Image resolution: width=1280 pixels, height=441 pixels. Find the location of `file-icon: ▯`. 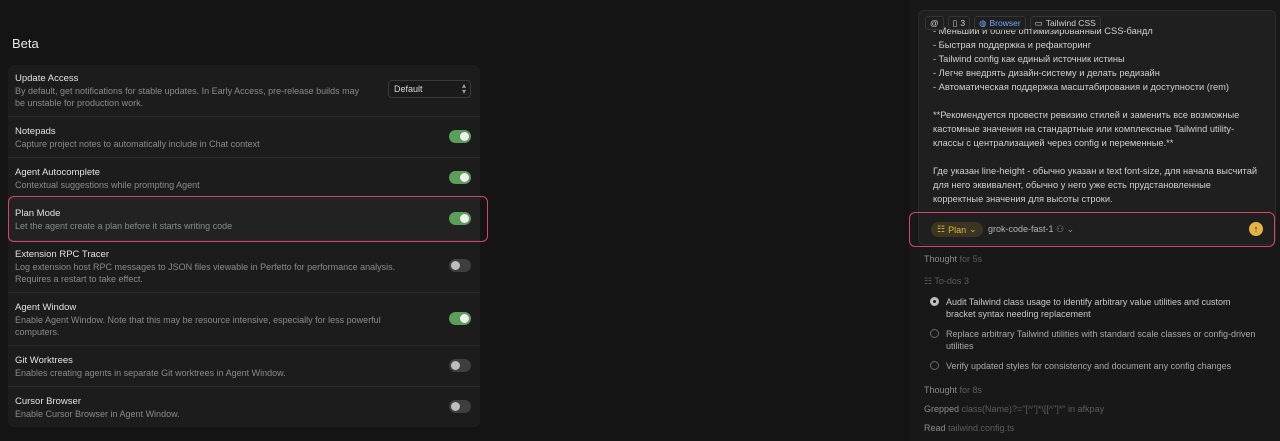

file-icon: ▯ is located at coordinates (955, 22).